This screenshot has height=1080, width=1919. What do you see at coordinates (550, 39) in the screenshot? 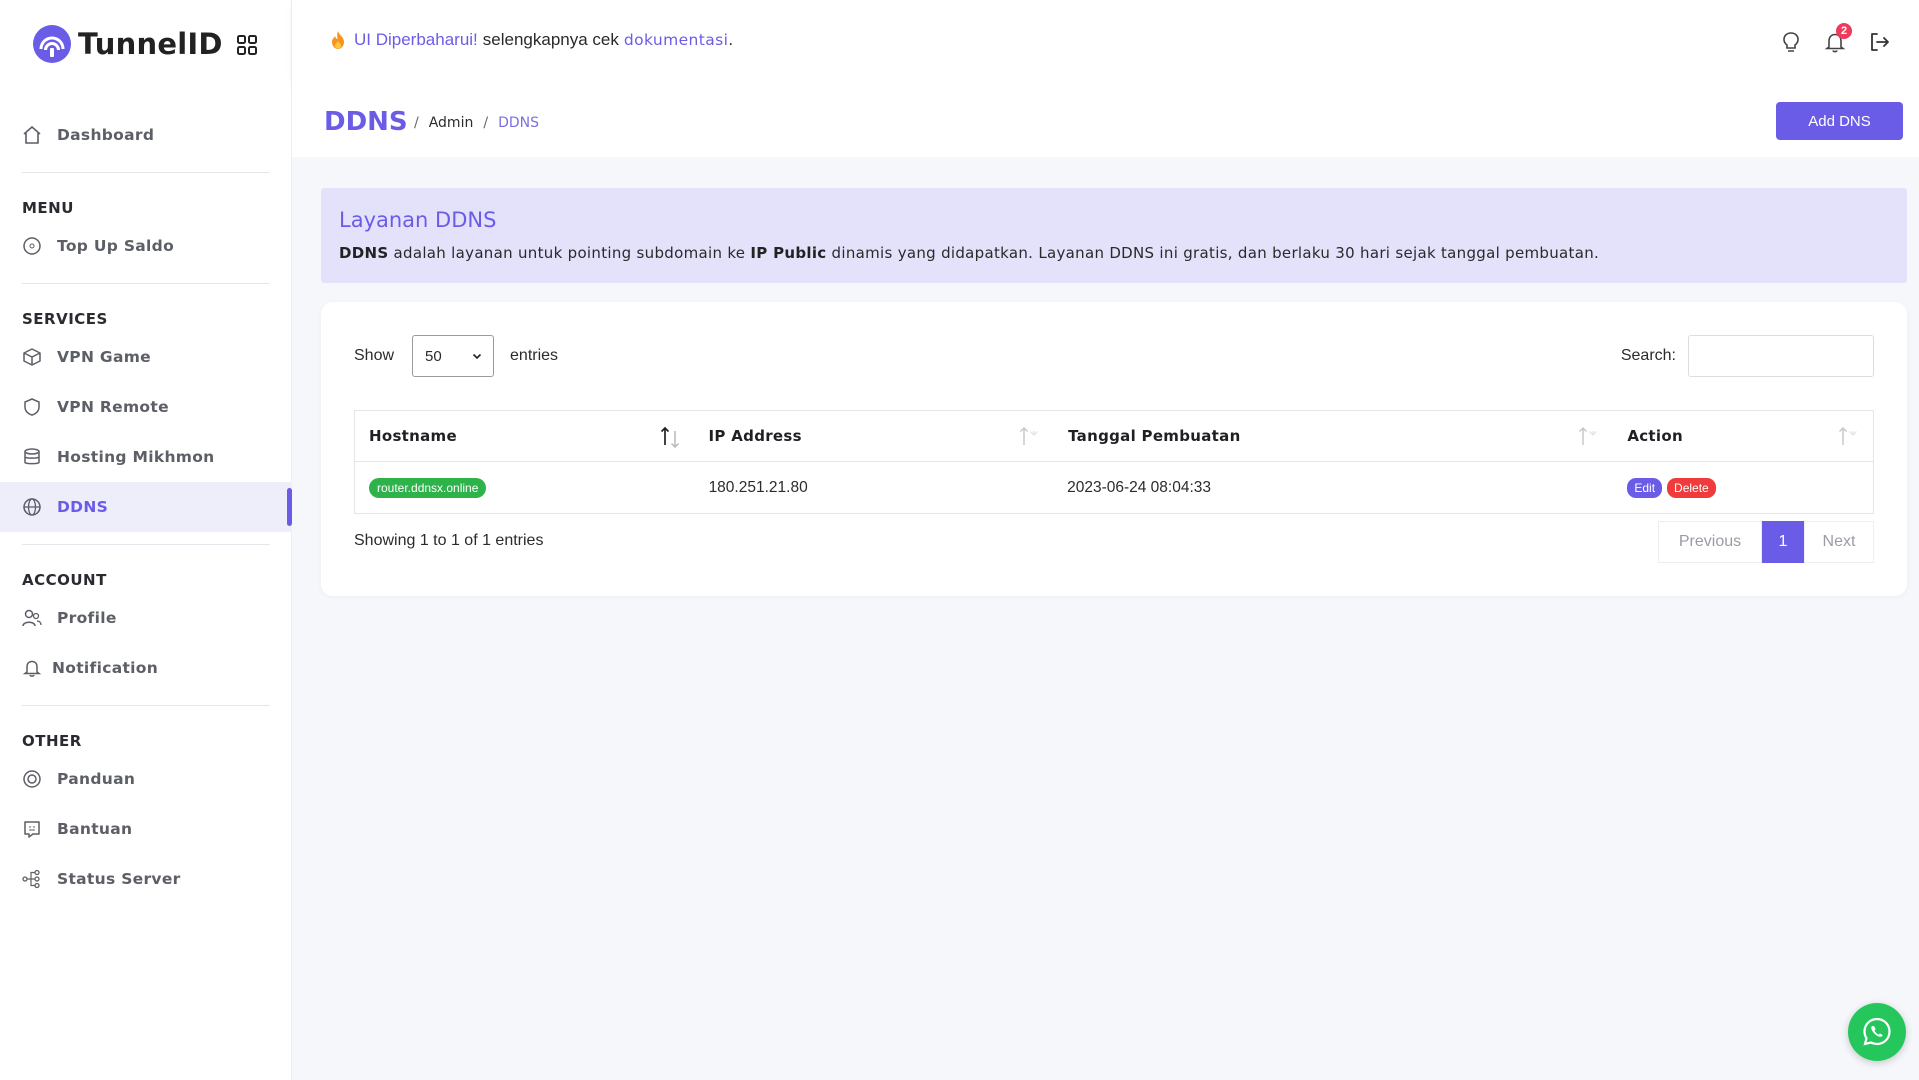
I see `announcement-text: selengkapnya cek` at bounding box center [550, 39].